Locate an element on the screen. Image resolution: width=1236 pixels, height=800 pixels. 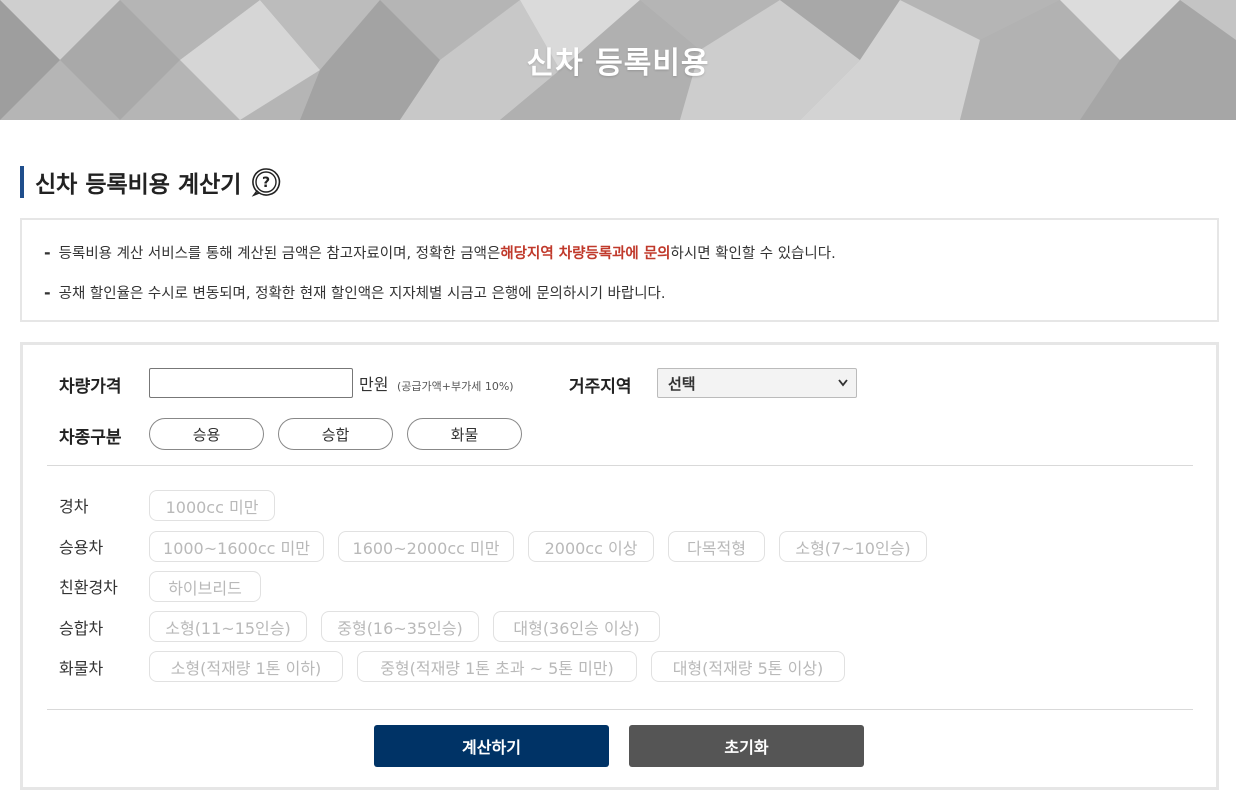
option-passenger-1600-2000: 1600~2000cc 미만 is located at coordinates (426, 546).